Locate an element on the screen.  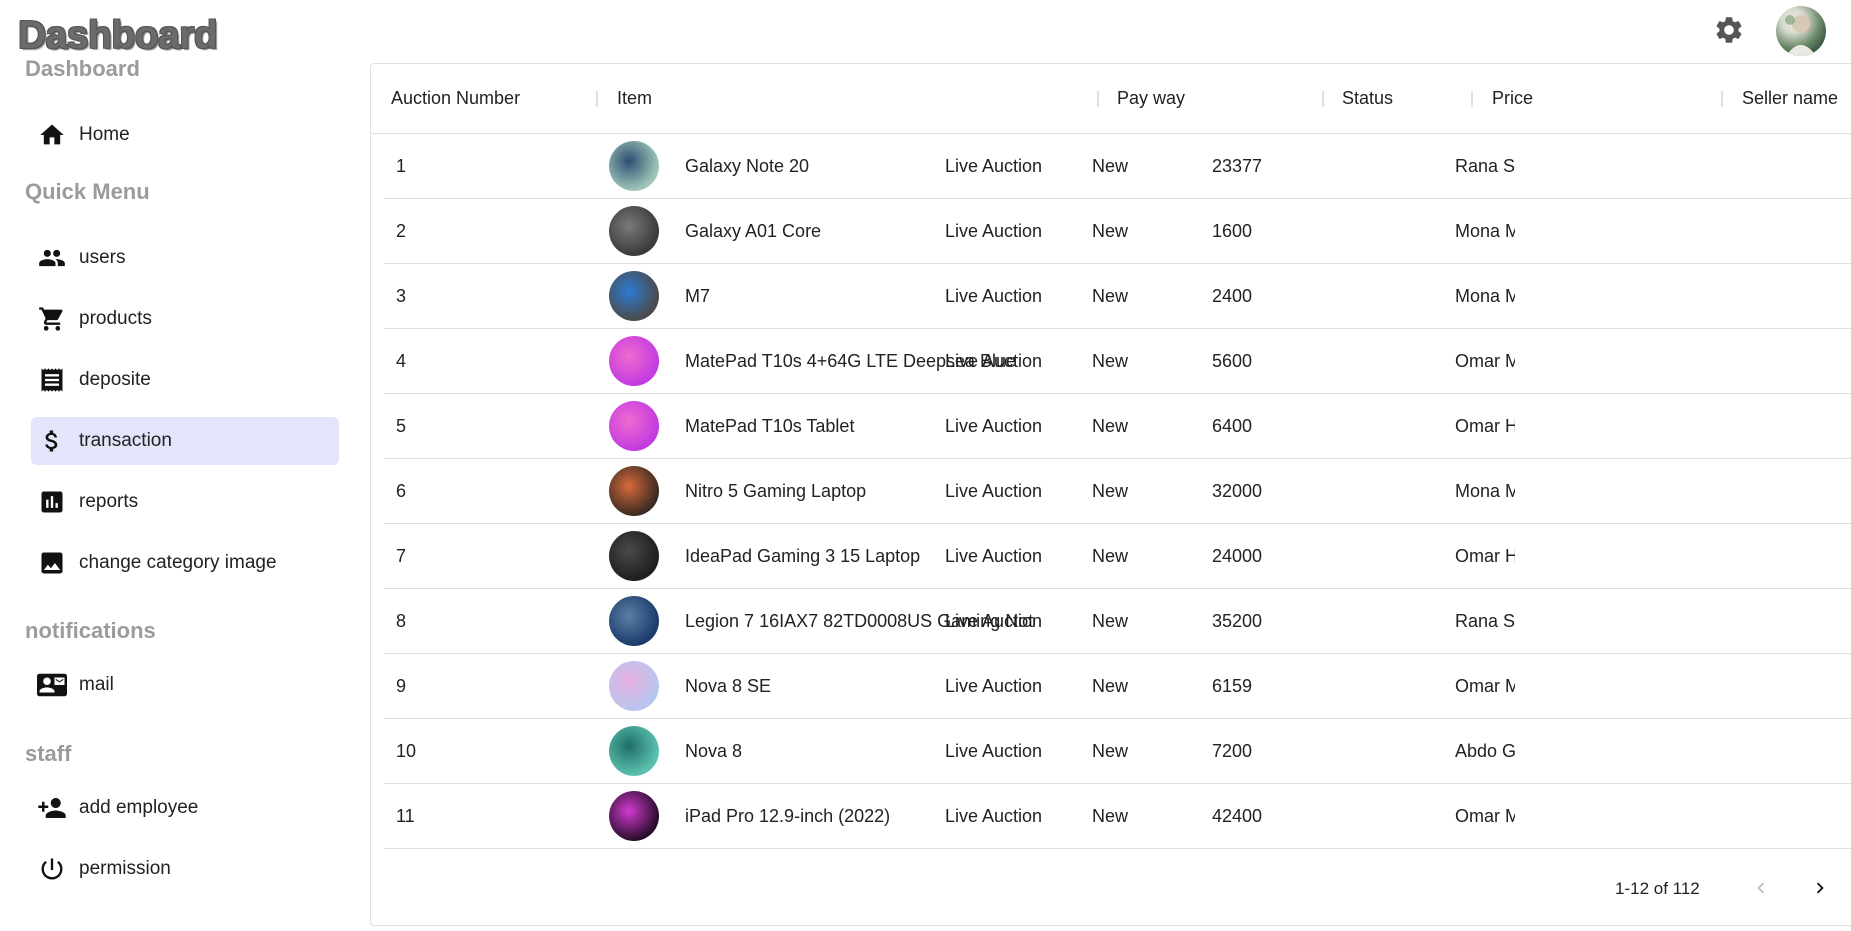
section-title-staff: staff is located at coordinates (48, 753).